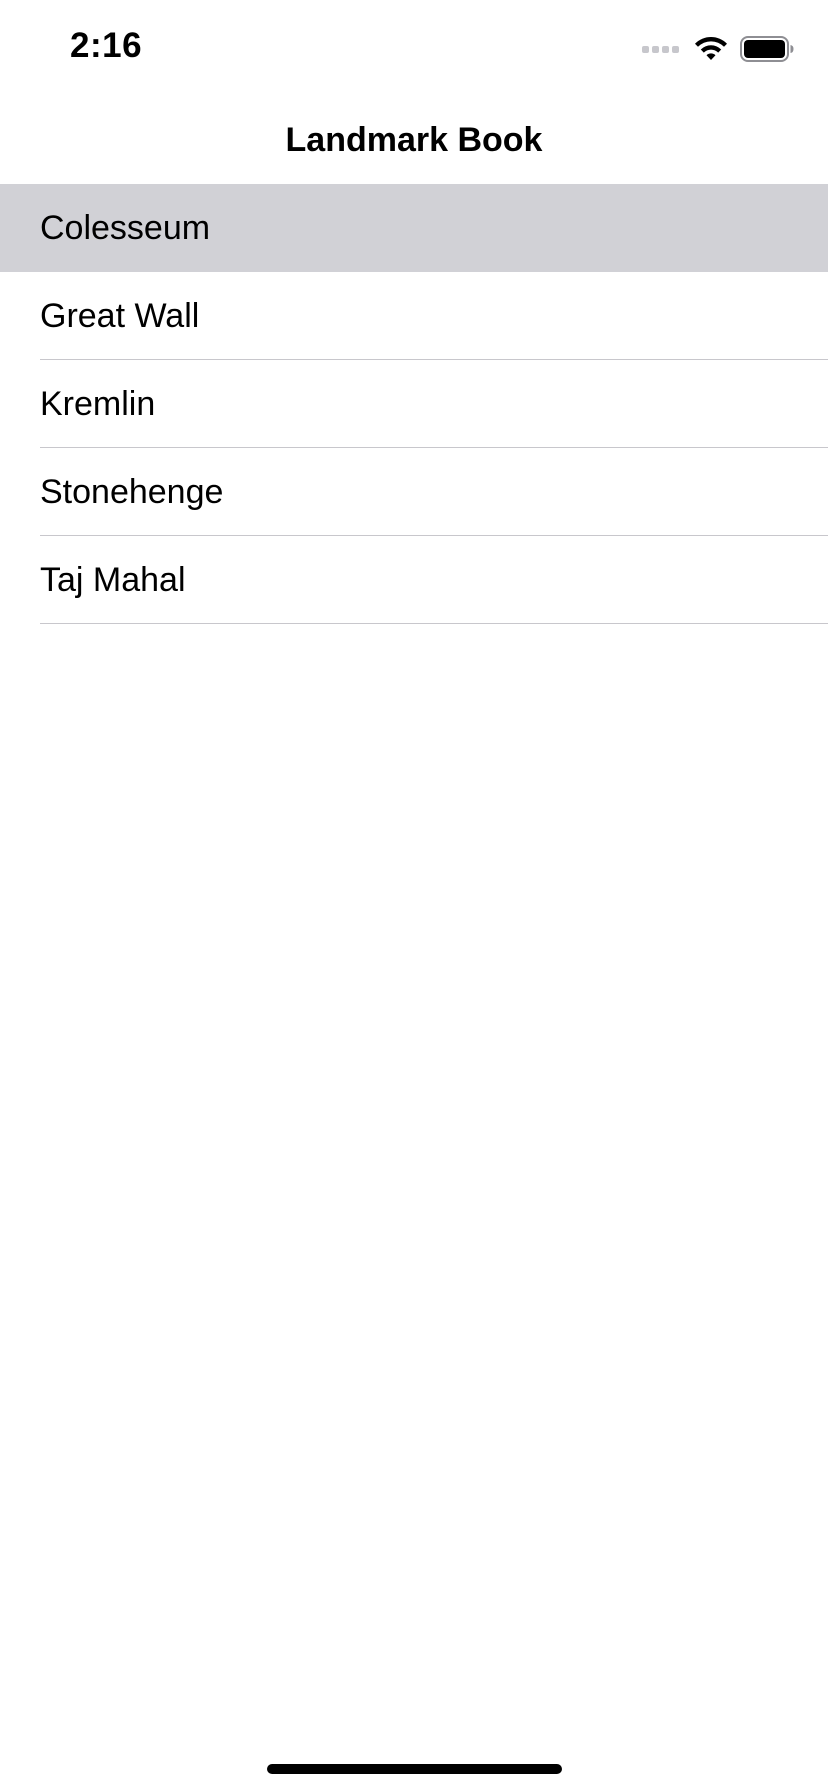 The height and width of the screenshot is (1792, 828). I want to click on list-item-kremlin: Kremlin, so click(414, 404).